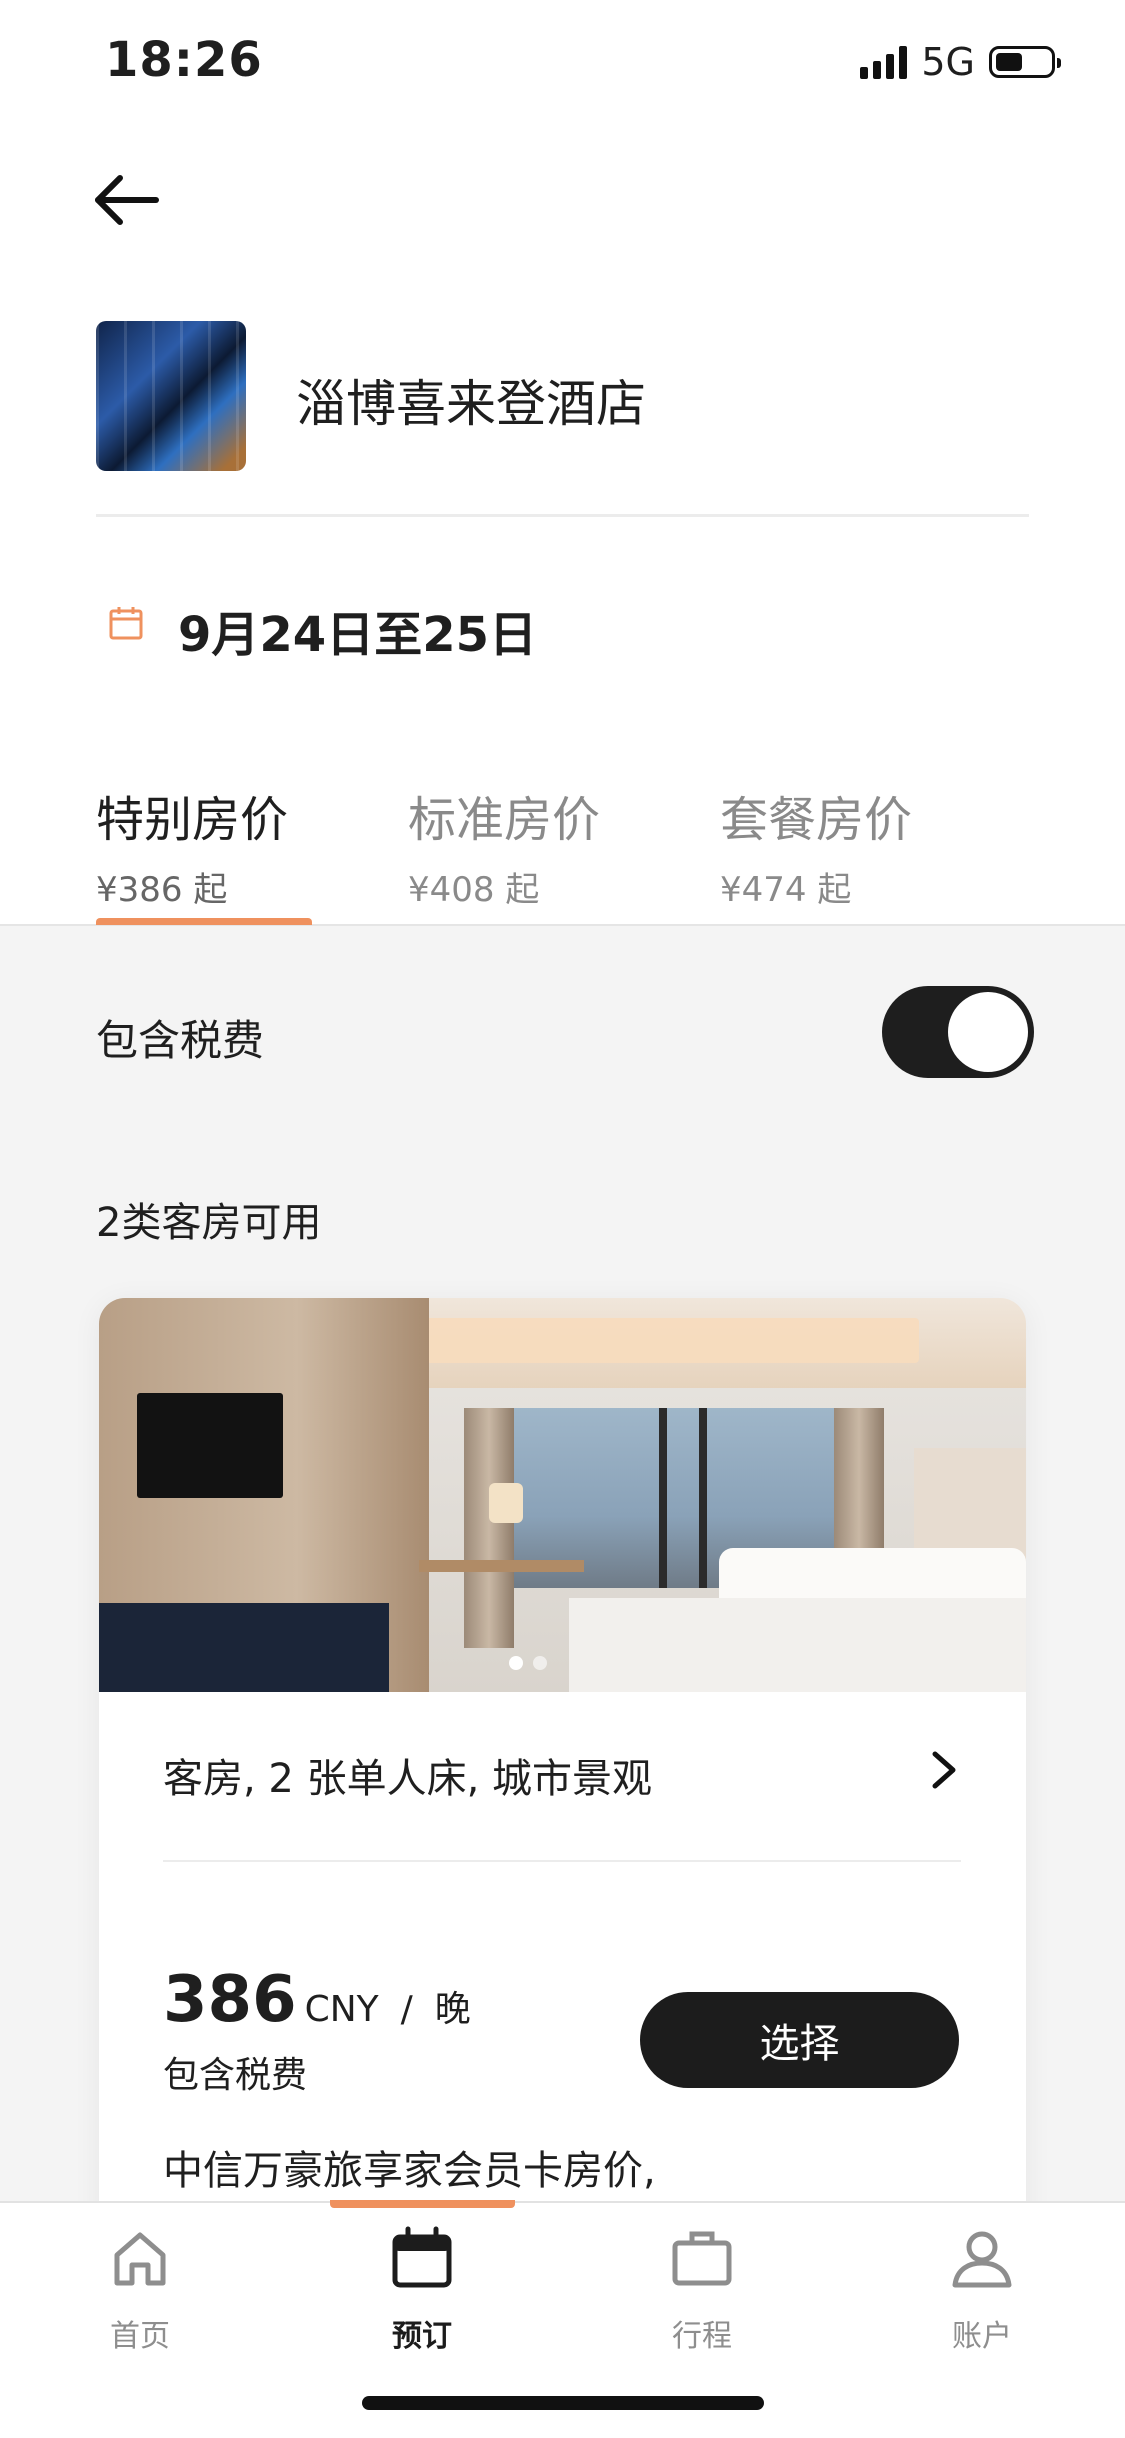 Image resolution: width=1125 pixels, height=2438 pixels. What do you see at coordinates (702, 2258) in the screenshot?
I see `briefcase-icon` at bounding box center [702, 2258].